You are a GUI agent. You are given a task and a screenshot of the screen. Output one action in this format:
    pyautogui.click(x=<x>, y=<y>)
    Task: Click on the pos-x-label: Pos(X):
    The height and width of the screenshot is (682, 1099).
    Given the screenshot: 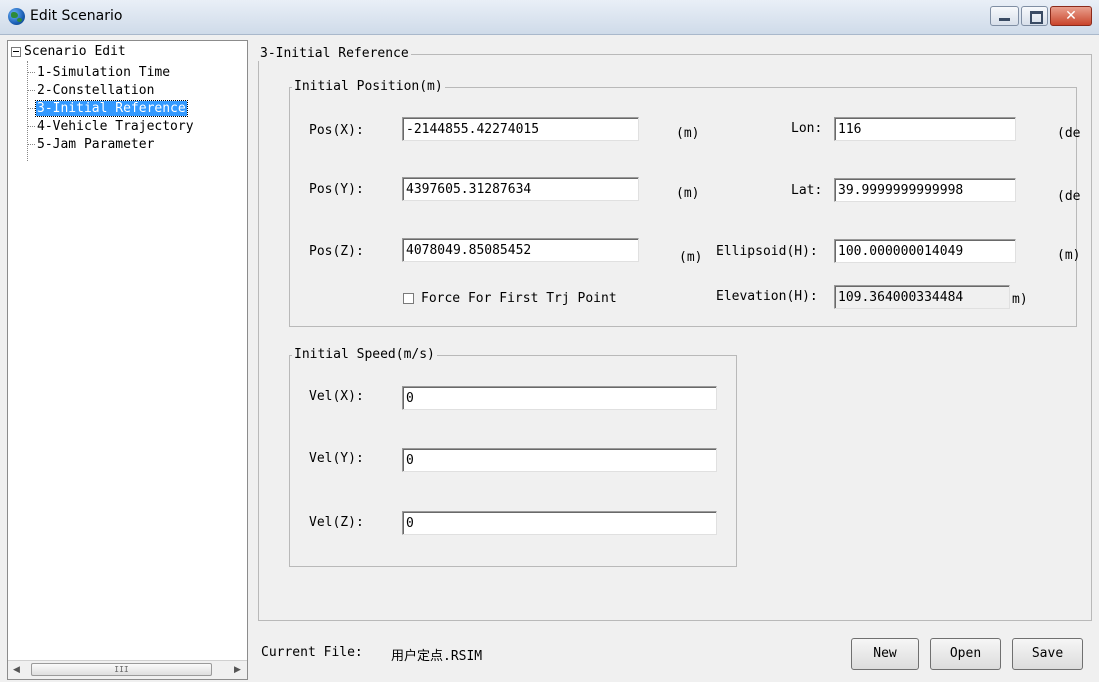 What is the action you would take?
    pyautogui.click(x=336, y=130)
    